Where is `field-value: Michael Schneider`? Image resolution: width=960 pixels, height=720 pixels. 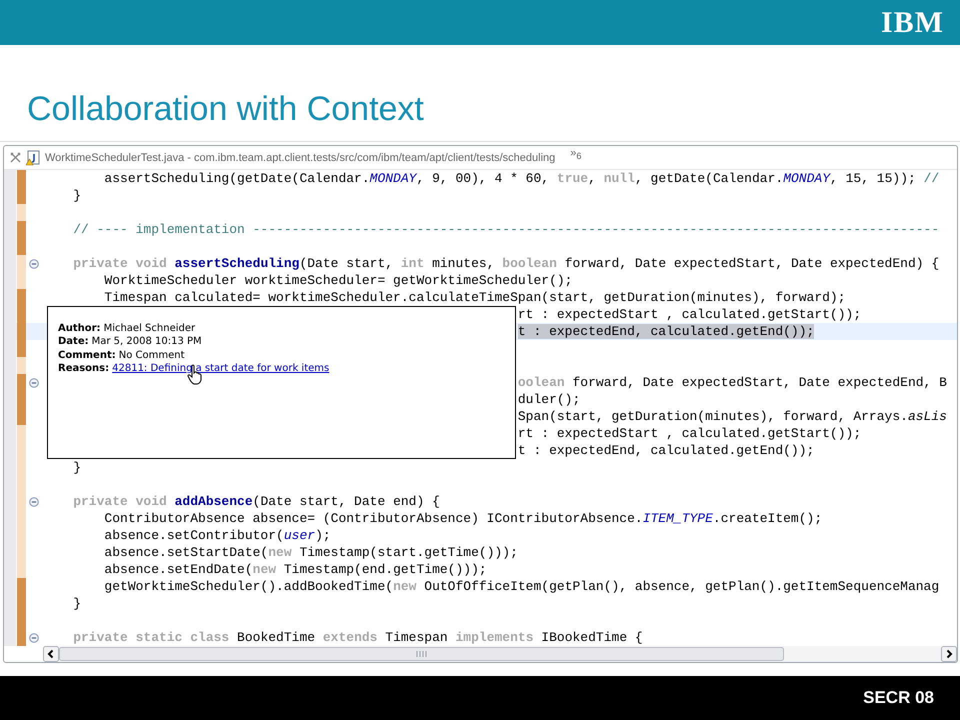
field-value: Michael Schneider is located at coordinates (150, 328).